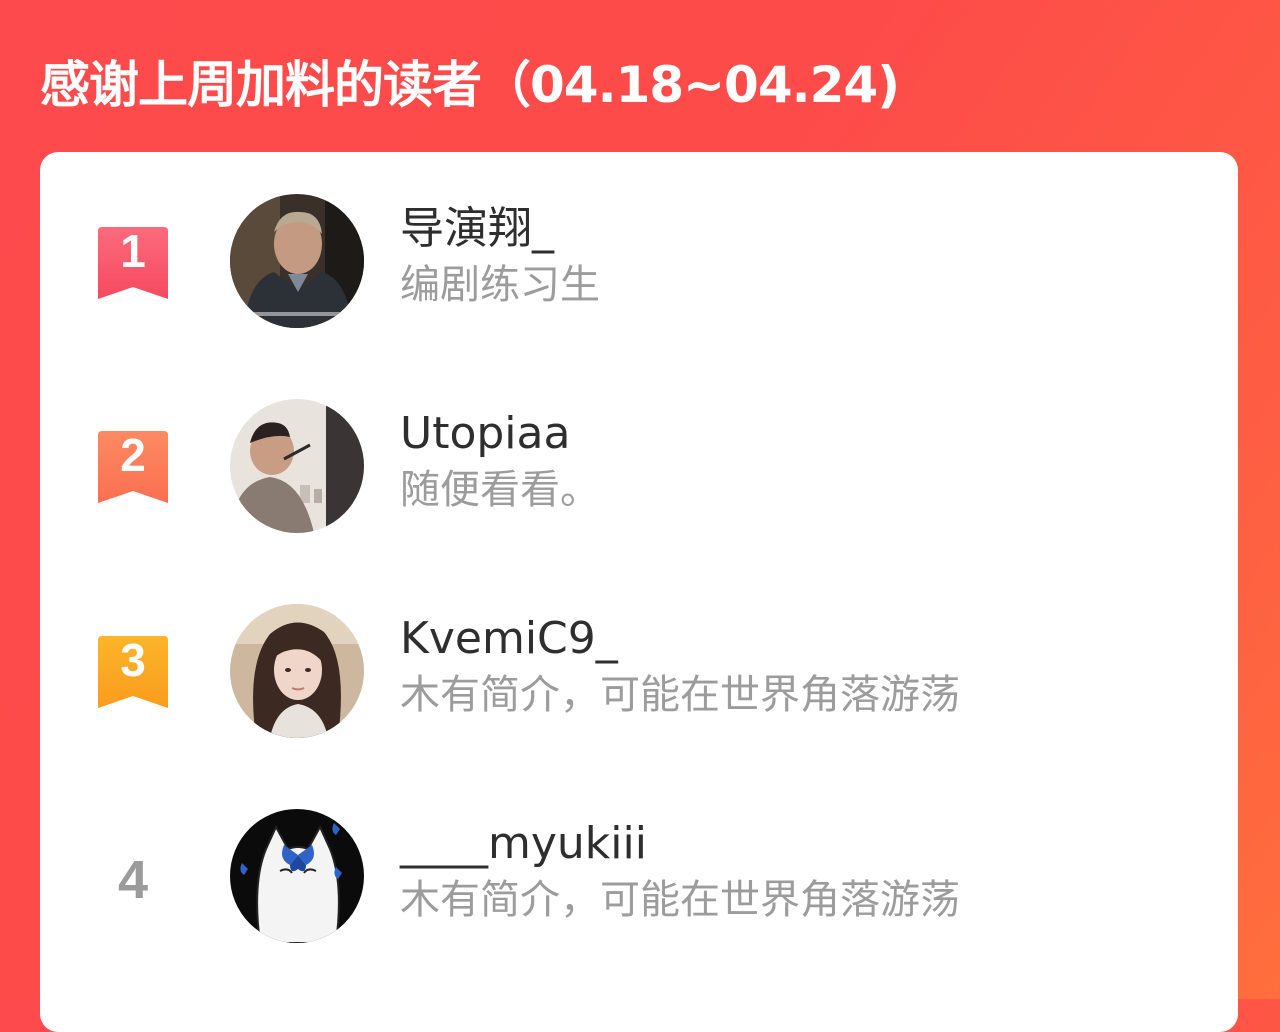 The height and width of the screenshot is (1032, 1280). I want to click on man-in-suit-avatar, so click(297, 261).